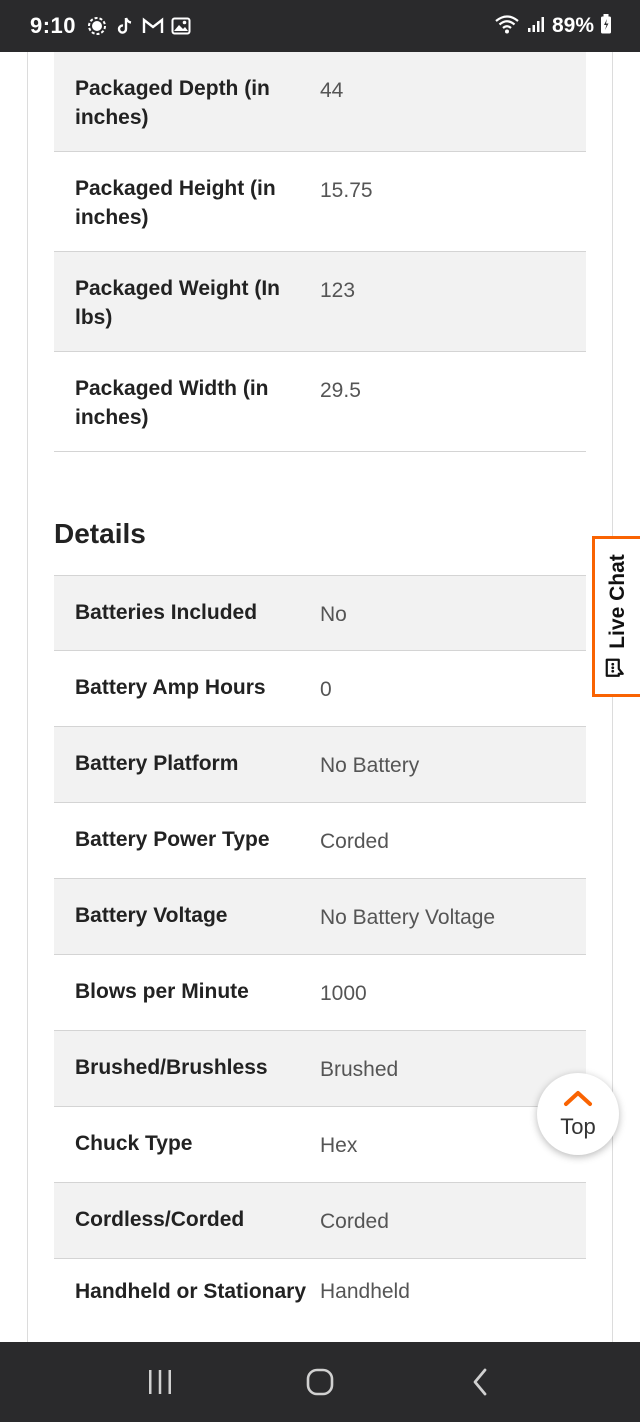 The width and height of the screenshot is (640, 1422). What do you see at coordinates (172, 403) in the screenshot?
I see `spec-label: Packaged Width (in inches)` at bounding box center [172, 403].